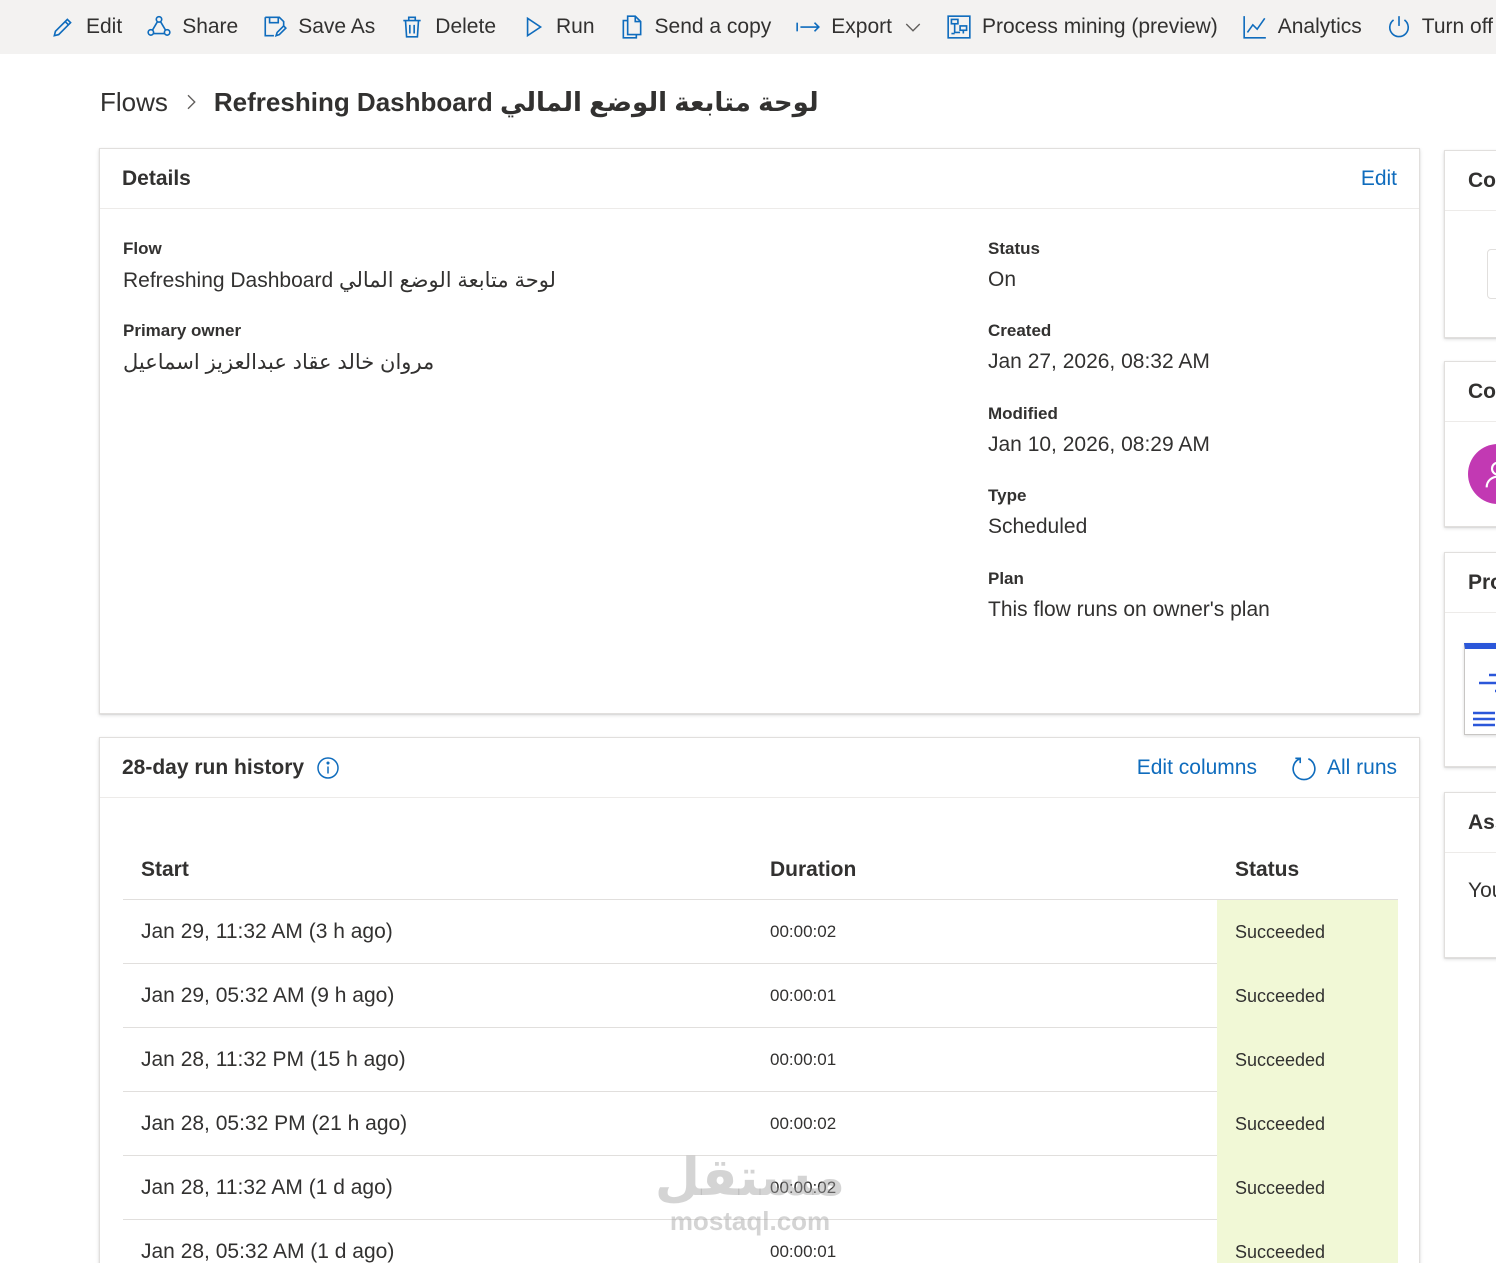  Describe the element at coordinates (86, 27) in the screenshot. I see `edit-button: Edit` at that location.